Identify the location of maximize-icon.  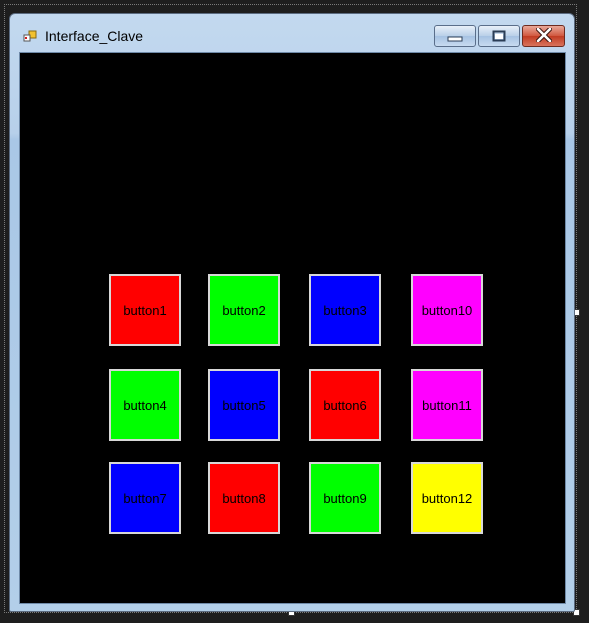
(499, 36).